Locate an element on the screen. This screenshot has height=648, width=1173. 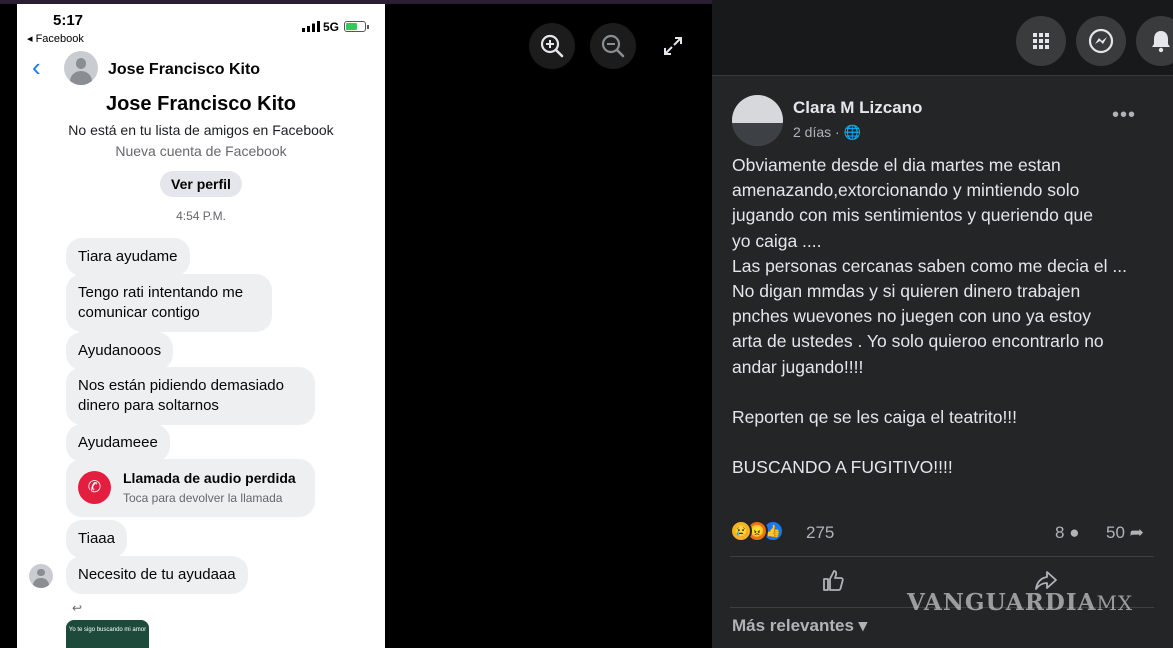
message-bubble: Tiara ayudame is located at coordinates (128, 257).